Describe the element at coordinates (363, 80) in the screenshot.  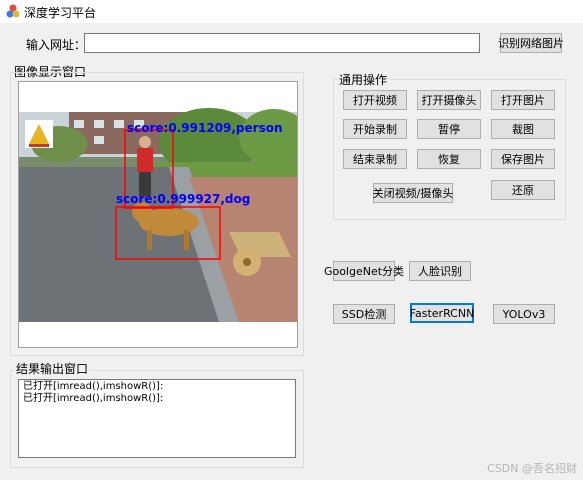
I see `common-ops-label: 通用操作` at that location.